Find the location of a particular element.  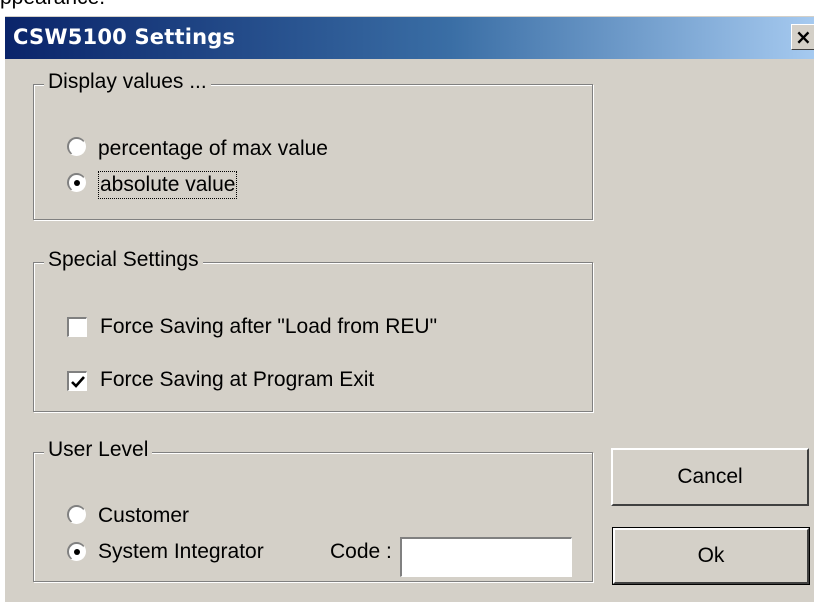

background-text: ppearance. is located at coordinates (52, 5).